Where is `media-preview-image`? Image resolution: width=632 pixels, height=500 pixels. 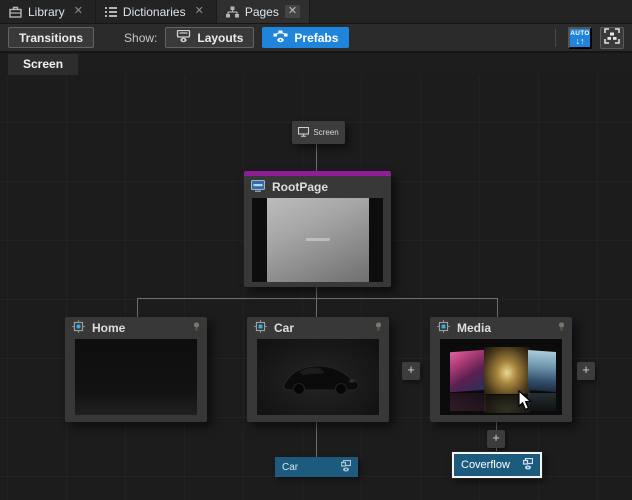
media-preview-image is located at coordinates (501, 377).